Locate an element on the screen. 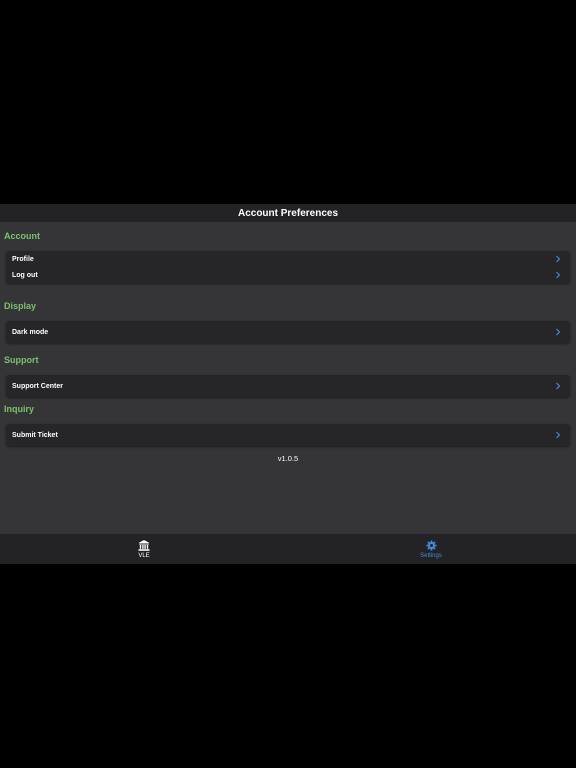 Image resolution: width=576 pixels, height=768 pixels. row-label: Submit Ticket is located at coordinates (35, 435).